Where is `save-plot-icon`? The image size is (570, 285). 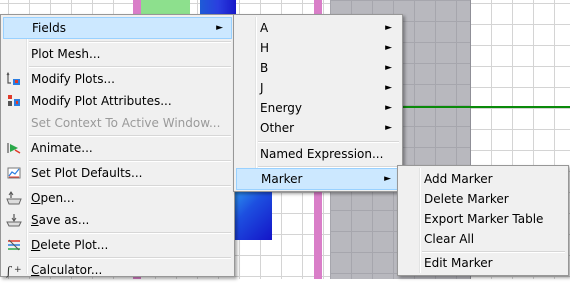 save-plot-icon is located at coordinates (14, 220).